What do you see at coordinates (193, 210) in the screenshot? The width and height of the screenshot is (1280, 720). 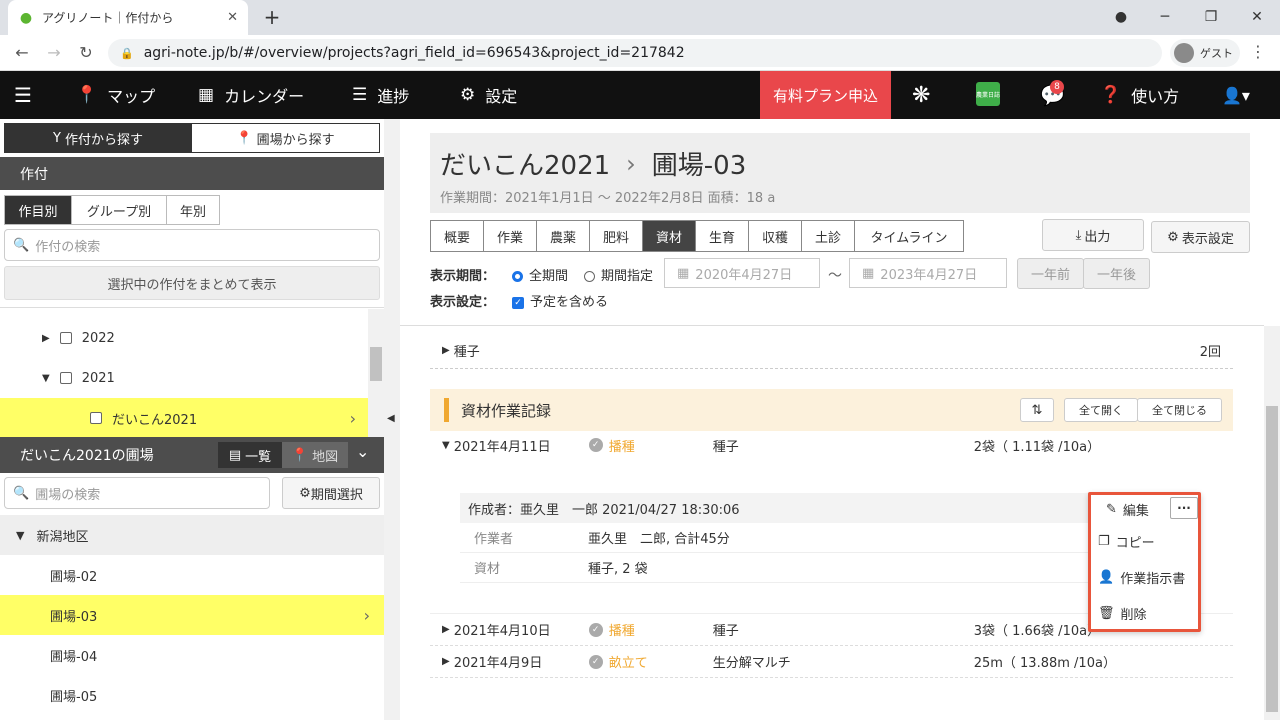 I see `tab-by-year: 年別` at bounding box center [193, 210].